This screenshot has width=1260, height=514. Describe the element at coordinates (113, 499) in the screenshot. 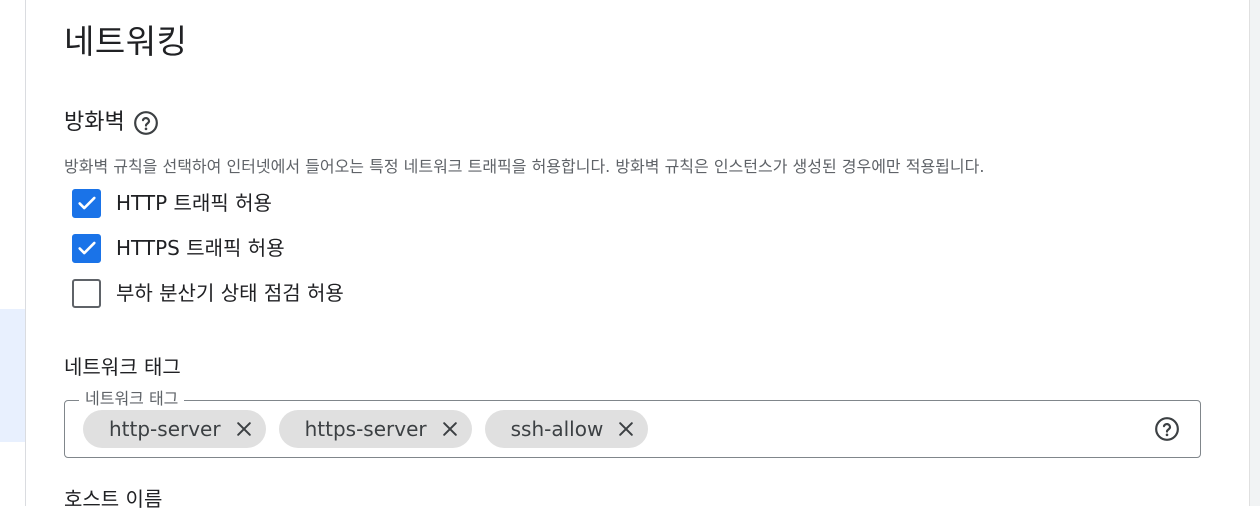

I see `hostname-heading: 호스트 이름` at that location.